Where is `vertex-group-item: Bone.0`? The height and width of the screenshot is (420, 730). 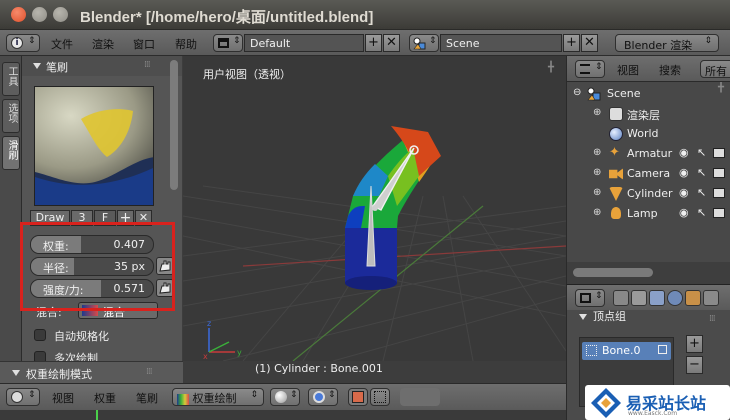 vertex-group-item: Bone.0 is located at coordinates (626, 351).